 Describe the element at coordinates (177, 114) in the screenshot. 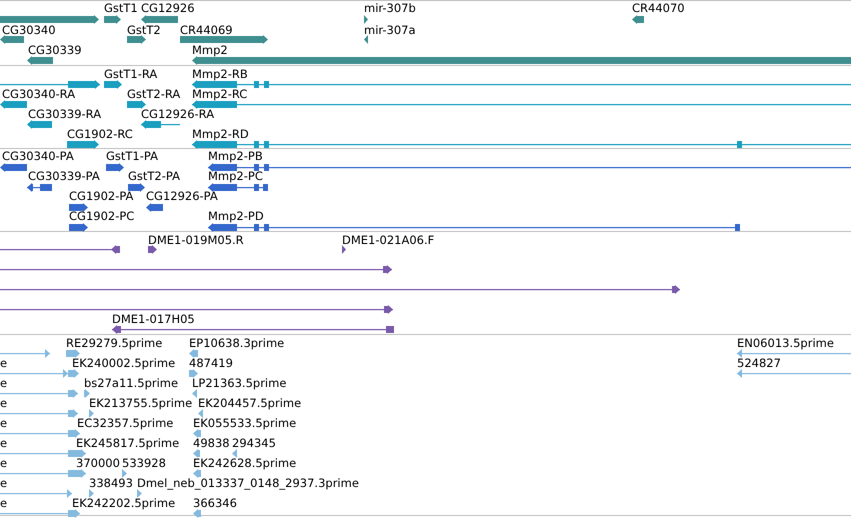

I see `feature-label: CG12926-RA` at that location.